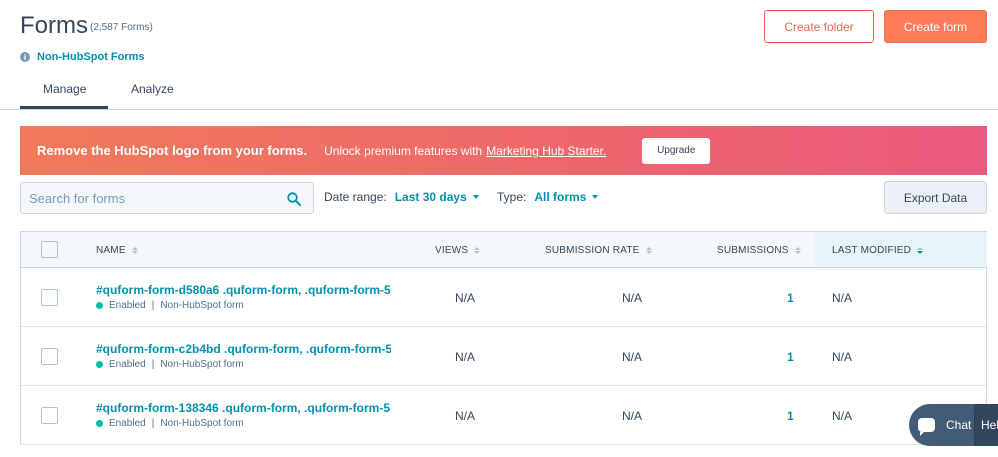 Image resolution: width=998 pixels, height=457 pixels. Describe the element at coordinates (878, 250) in the screenshot. I see `column-header-last-modified: Last modified` at that location.